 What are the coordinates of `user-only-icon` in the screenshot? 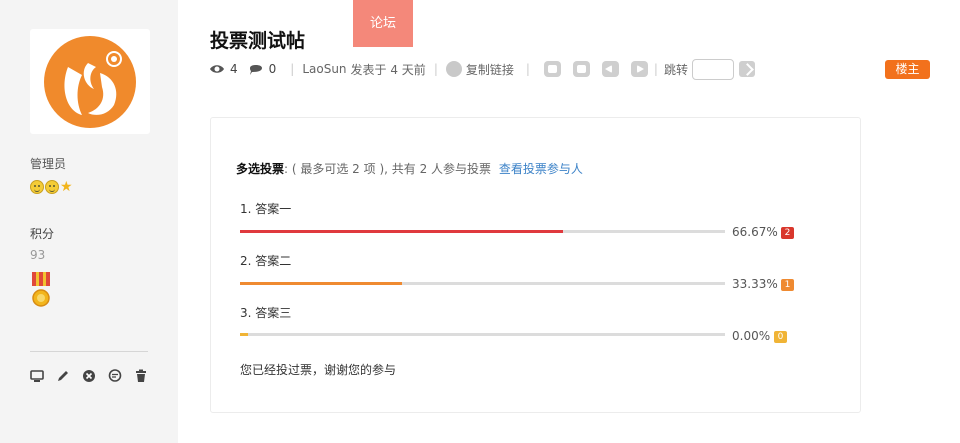 It's located at (552, 69).